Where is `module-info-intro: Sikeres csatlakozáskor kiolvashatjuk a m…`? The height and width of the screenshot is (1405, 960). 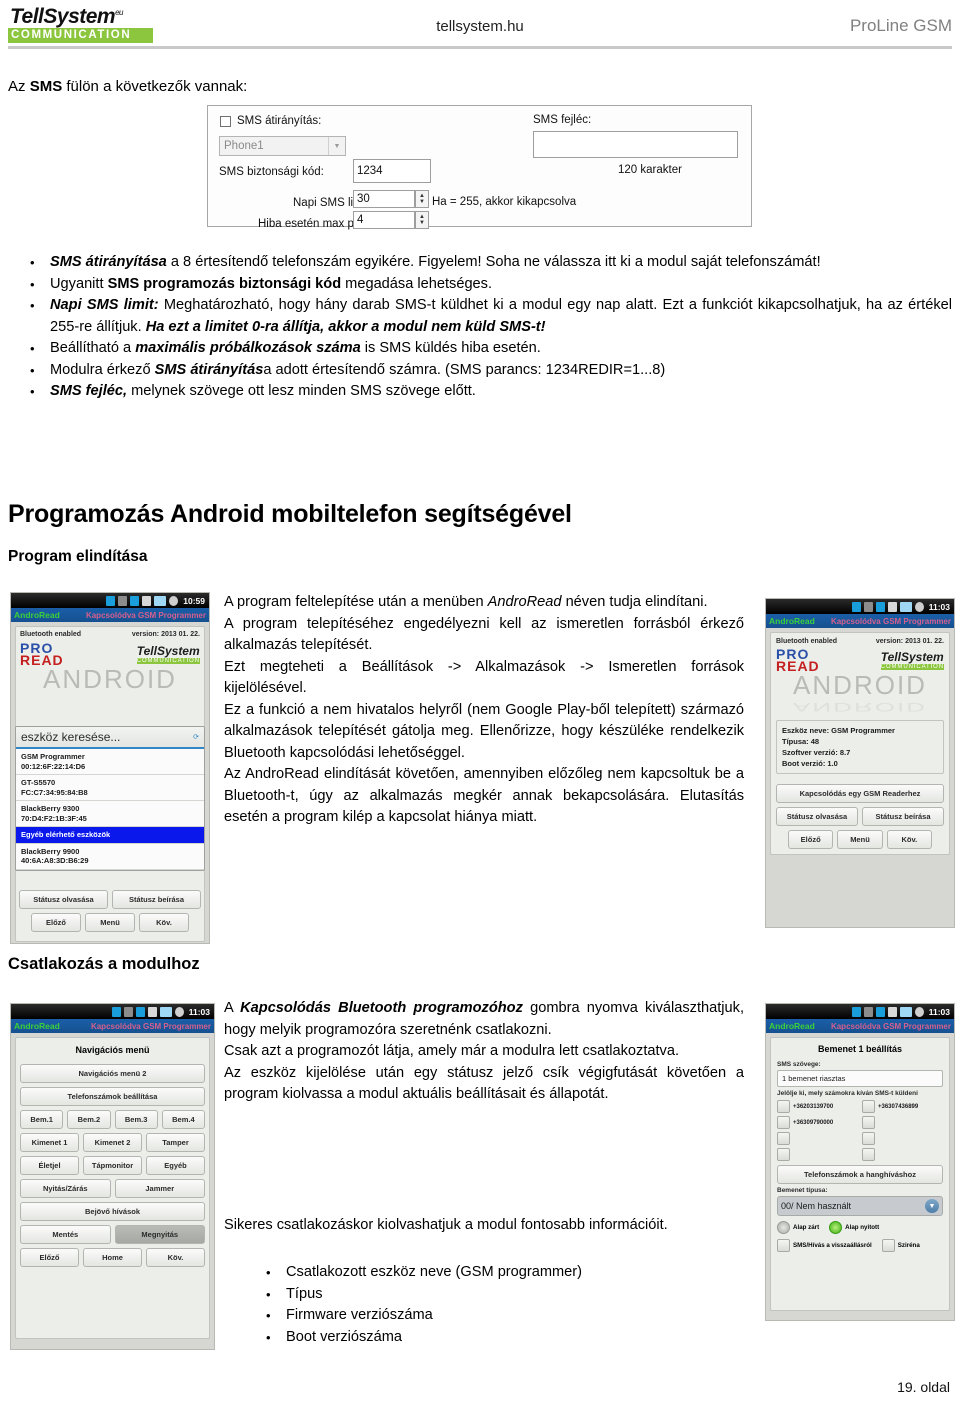
module-info-intro: Sikeres csatlakozáskor kiolvashatjuk a m… is located at coordinates (484, 1226).